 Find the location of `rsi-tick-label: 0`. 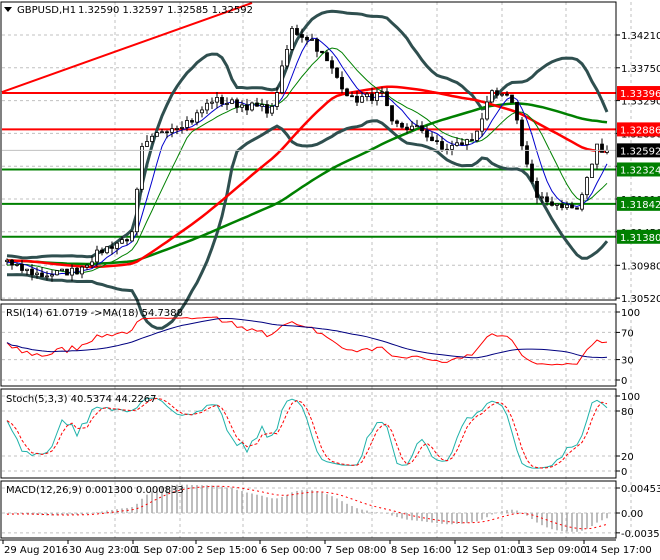

rsi-tick-label: 0 is located at coordinates (624, 381).